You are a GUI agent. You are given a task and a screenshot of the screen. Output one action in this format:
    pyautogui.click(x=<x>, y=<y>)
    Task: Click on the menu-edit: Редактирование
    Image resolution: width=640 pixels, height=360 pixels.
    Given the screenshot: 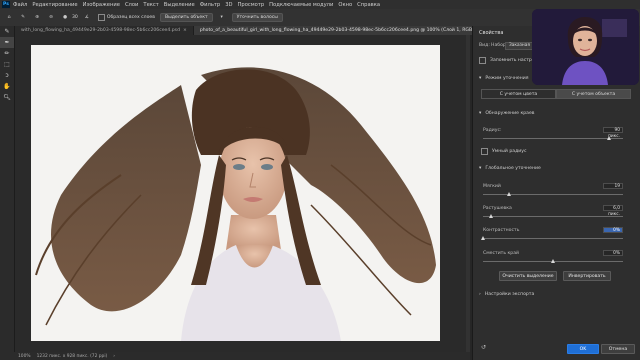 What is the action you would take?
    pyautogui.click(x=54, y=5)
    